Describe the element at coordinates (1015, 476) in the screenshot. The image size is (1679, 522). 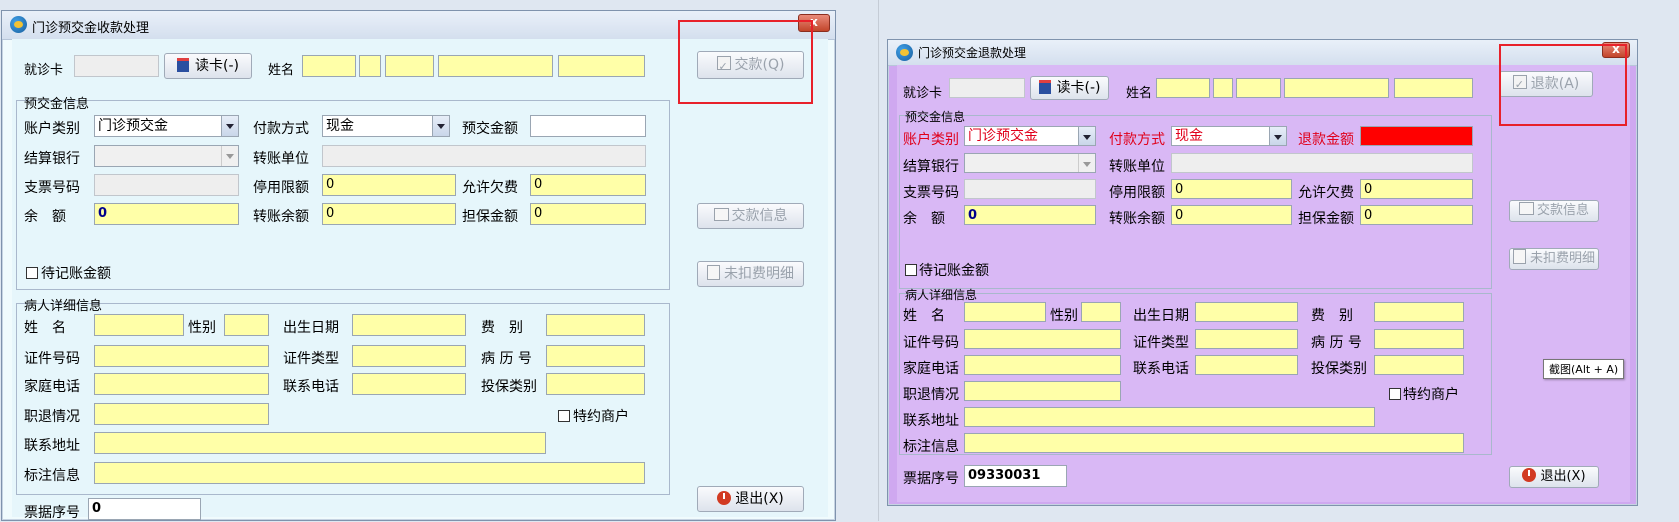
I see `receipt-input: 09330031` at that location.